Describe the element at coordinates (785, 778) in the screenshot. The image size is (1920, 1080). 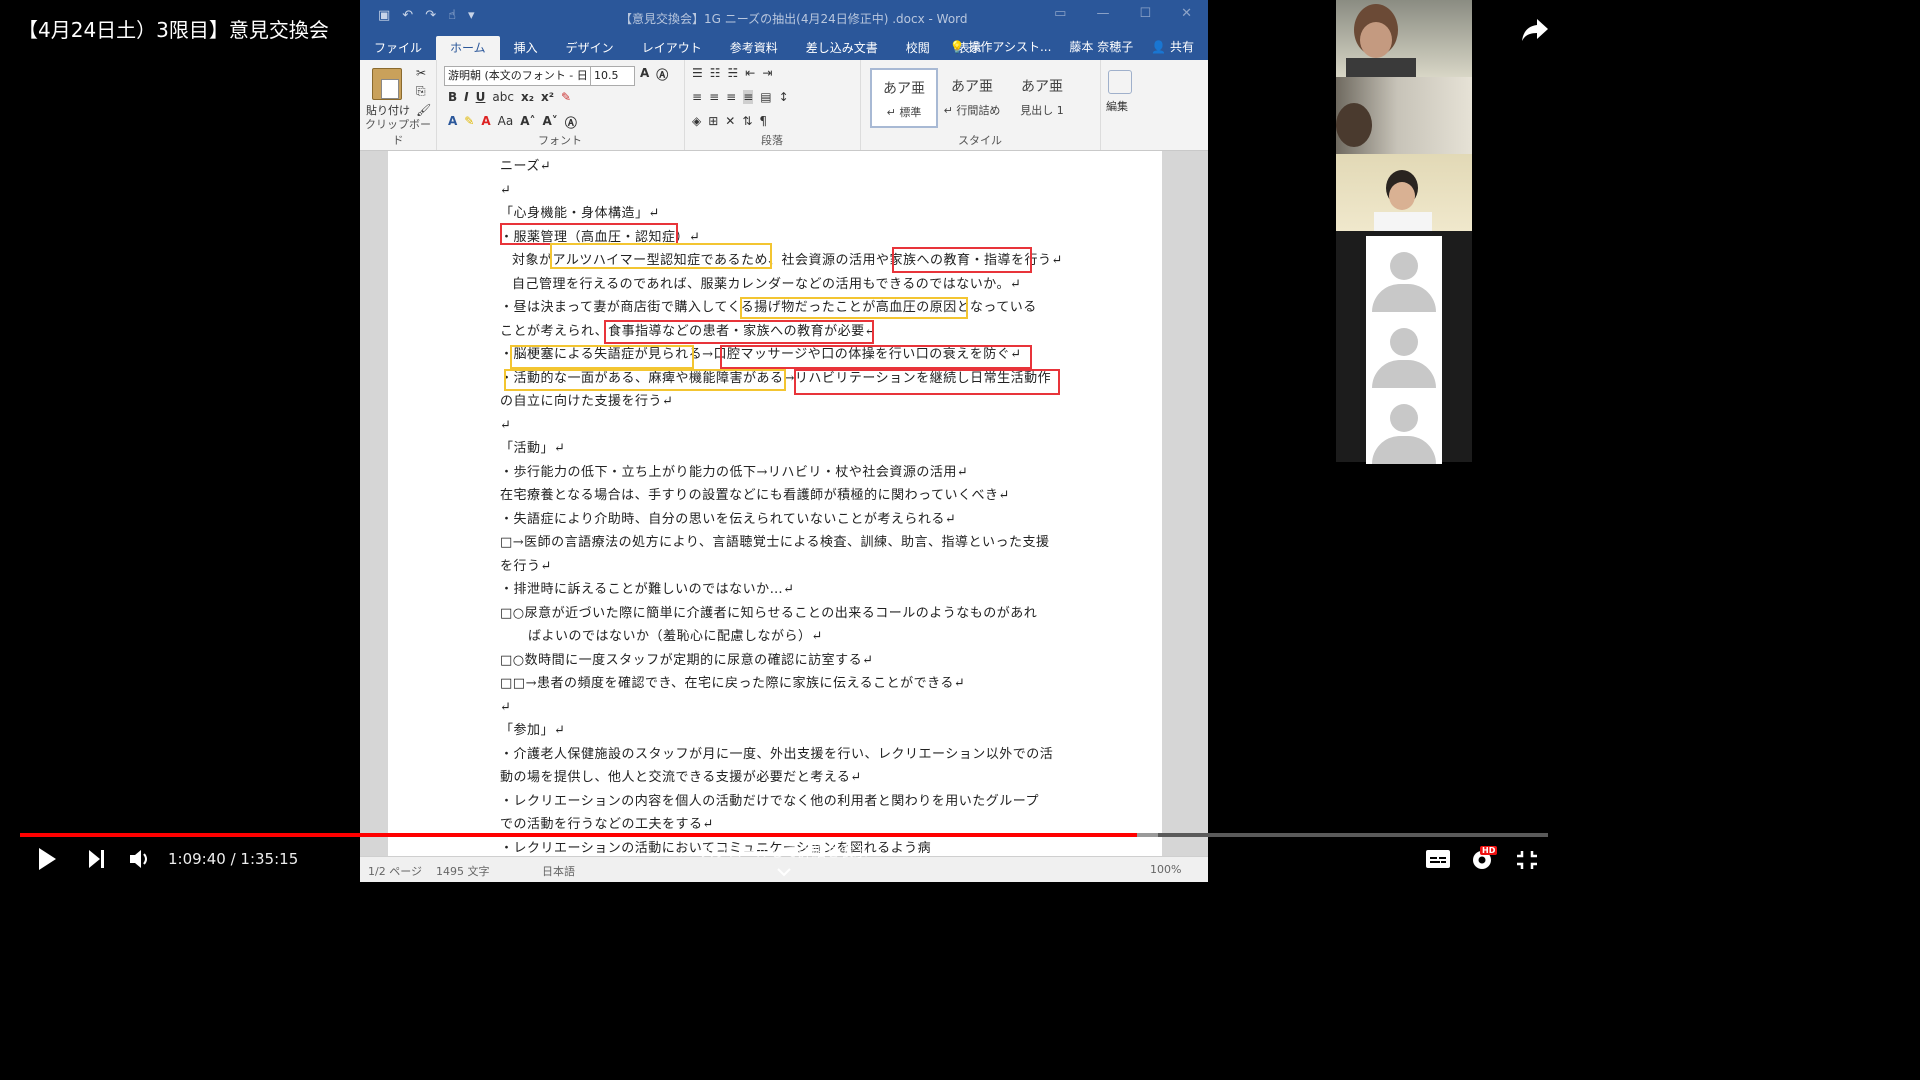
I see `document-line: 動の場を提供し、他人と交流できる支援が必要だと考える↵` at that location.